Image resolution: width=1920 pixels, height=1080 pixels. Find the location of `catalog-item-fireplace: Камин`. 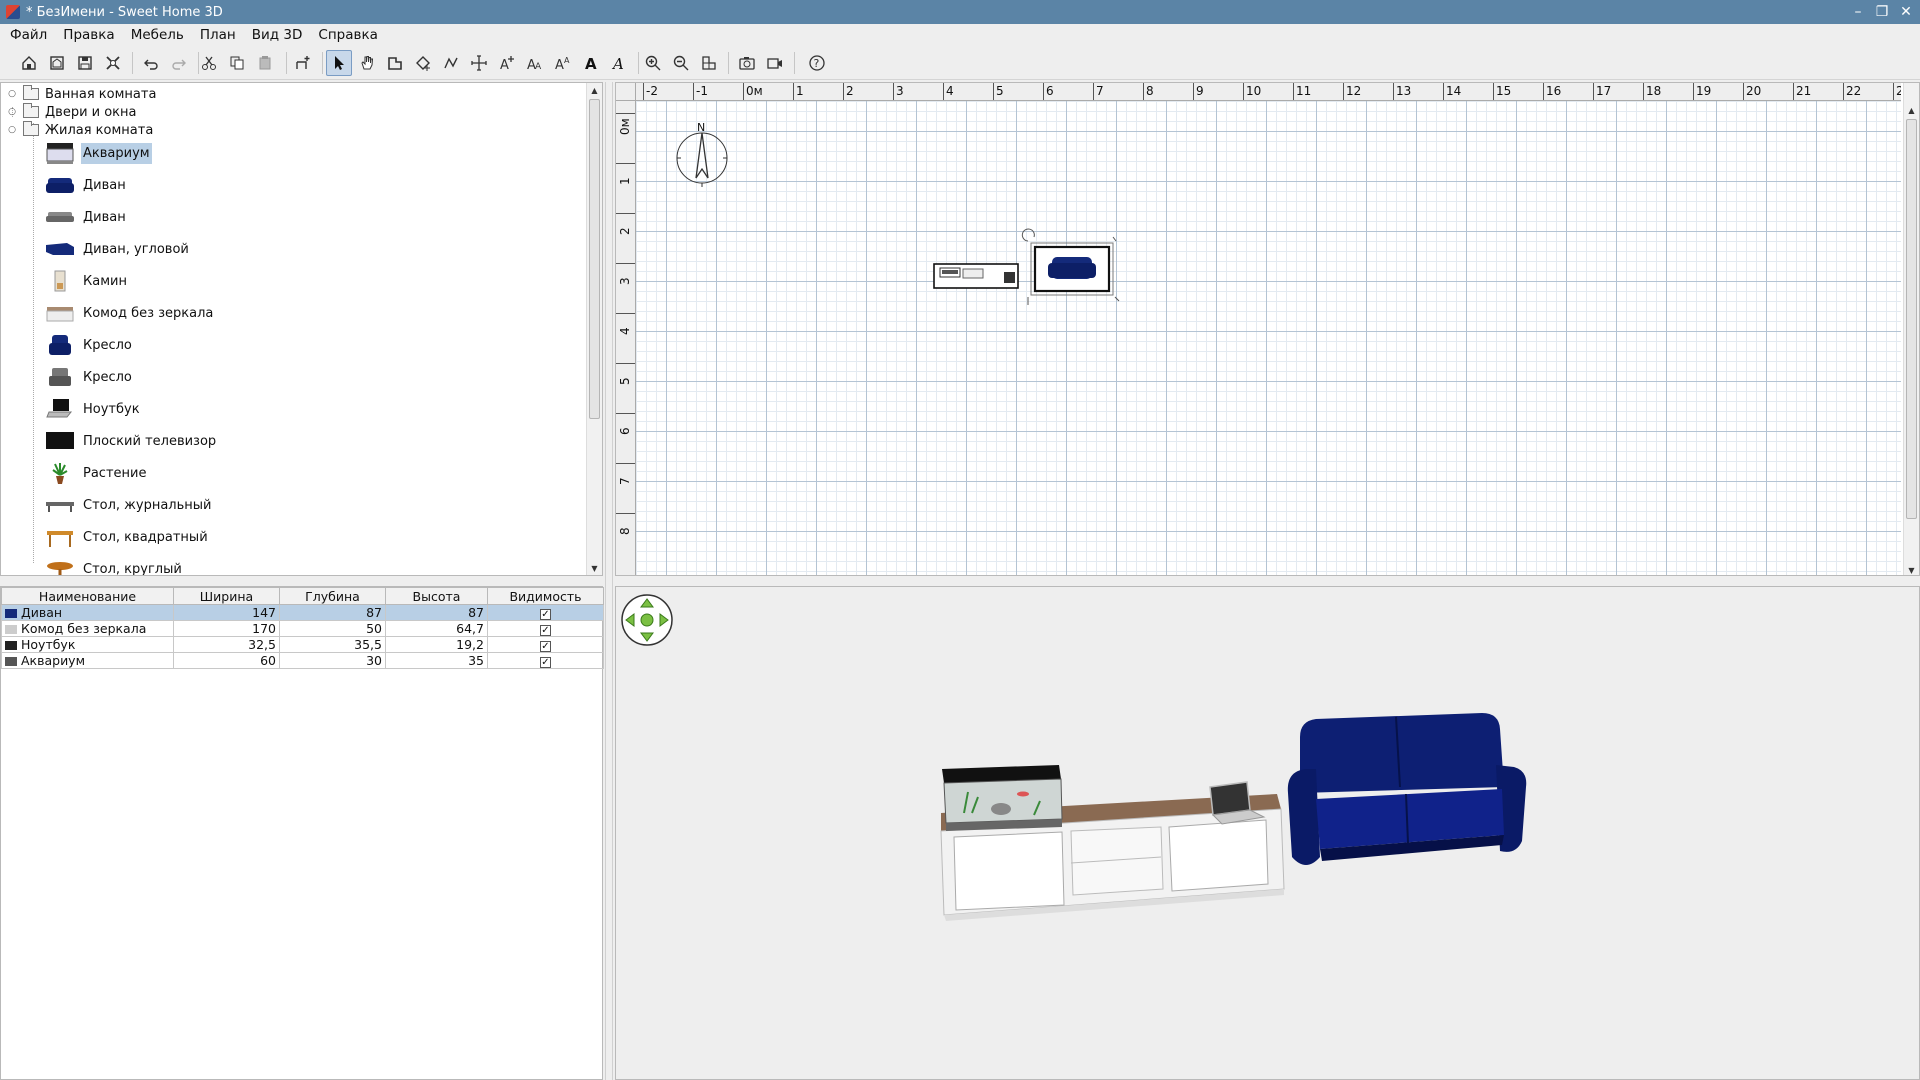

catalog-item-fireplace: Камин is located at coordinates (87, 281).